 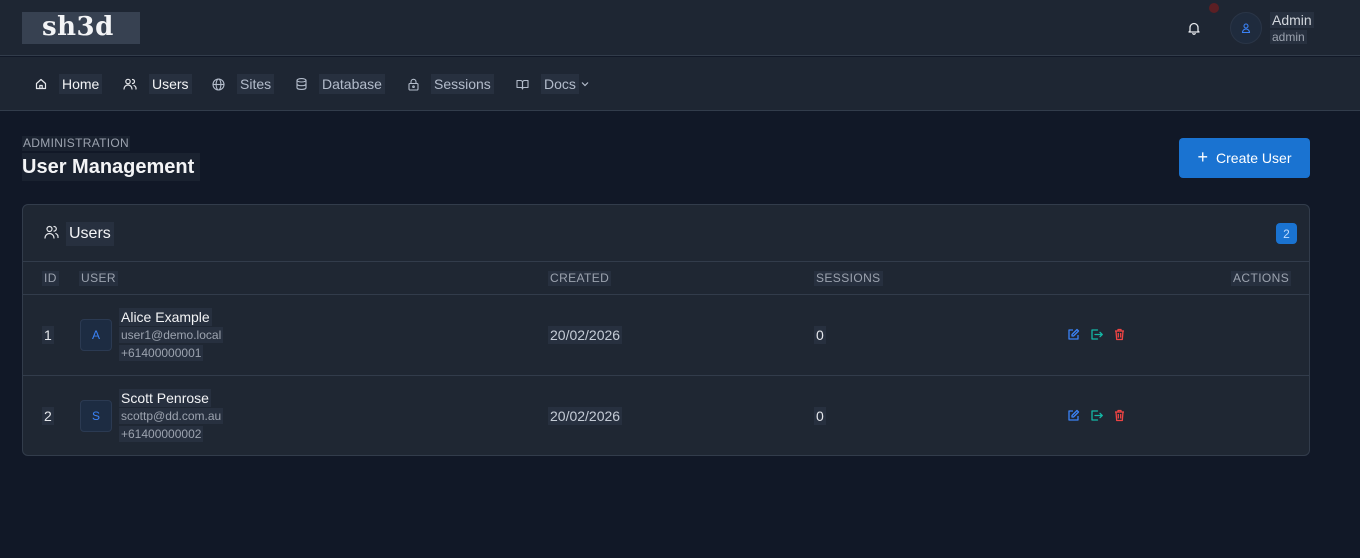 I want to click on nav-item-sites: Sites, so click(x=243, y=84).